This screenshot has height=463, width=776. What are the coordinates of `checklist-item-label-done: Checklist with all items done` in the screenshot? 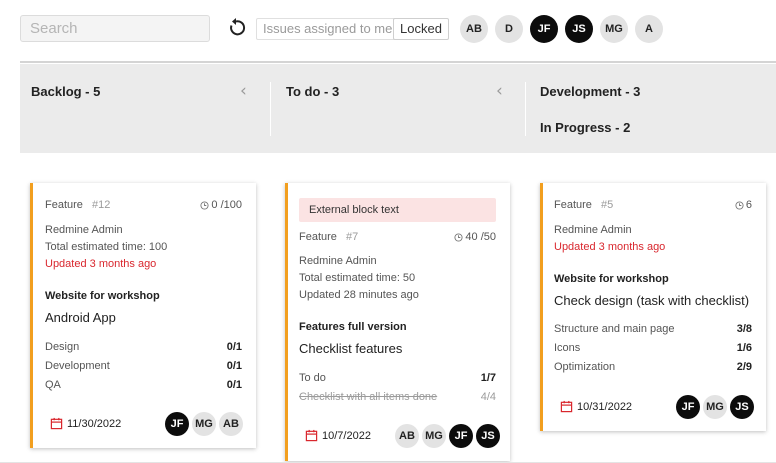 It's located at (368, 397).